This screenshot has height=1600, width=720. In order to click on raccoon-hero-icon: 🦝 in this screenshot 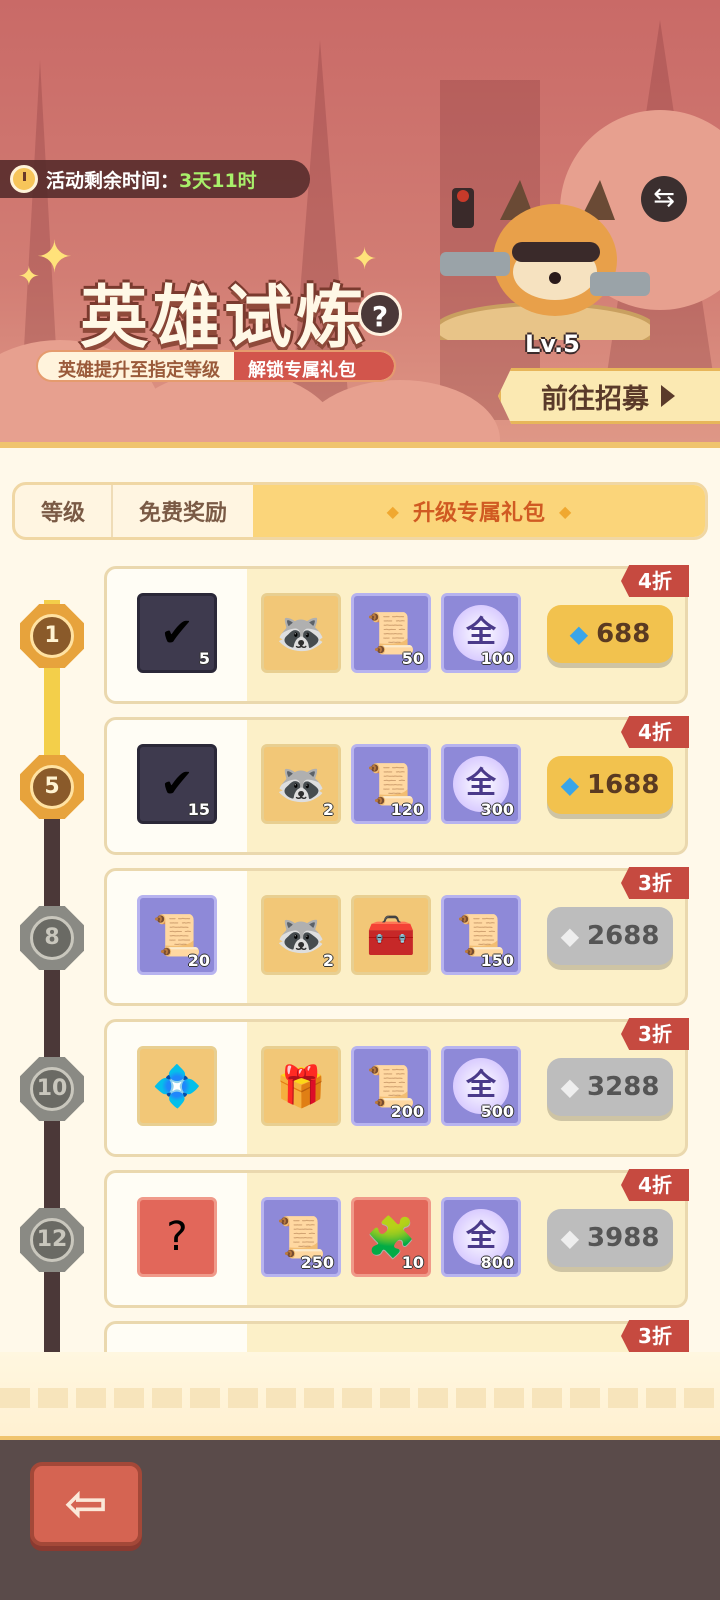, I will do `click(301, 633)`.